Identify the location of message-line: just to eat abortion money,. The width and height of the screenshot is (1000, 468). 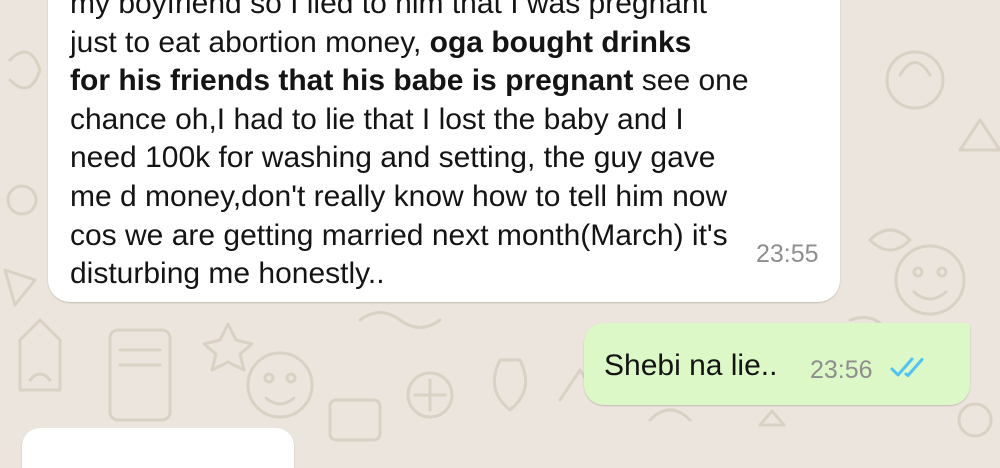
(250, 42).